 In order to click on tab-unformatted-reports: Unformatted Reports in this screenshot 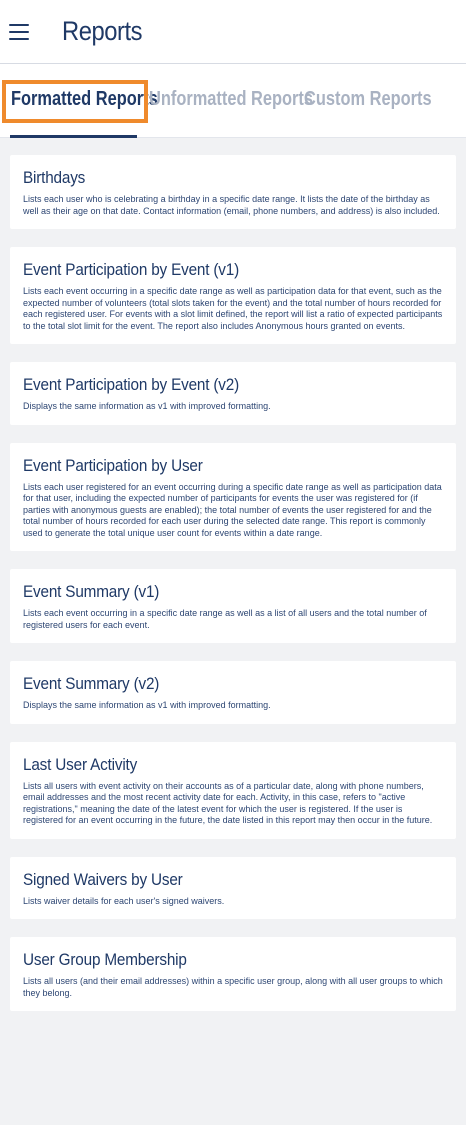, I will do `click(231, 99)`.